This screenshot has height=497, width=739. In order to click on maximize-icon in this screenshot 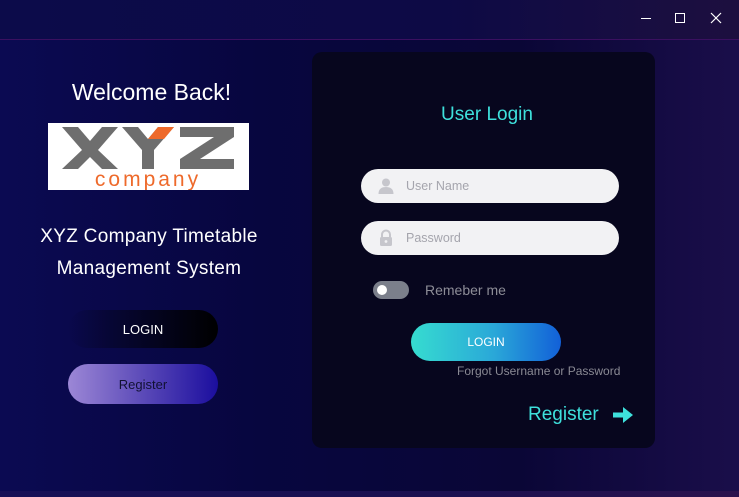, I will do `click(680, 18)`.